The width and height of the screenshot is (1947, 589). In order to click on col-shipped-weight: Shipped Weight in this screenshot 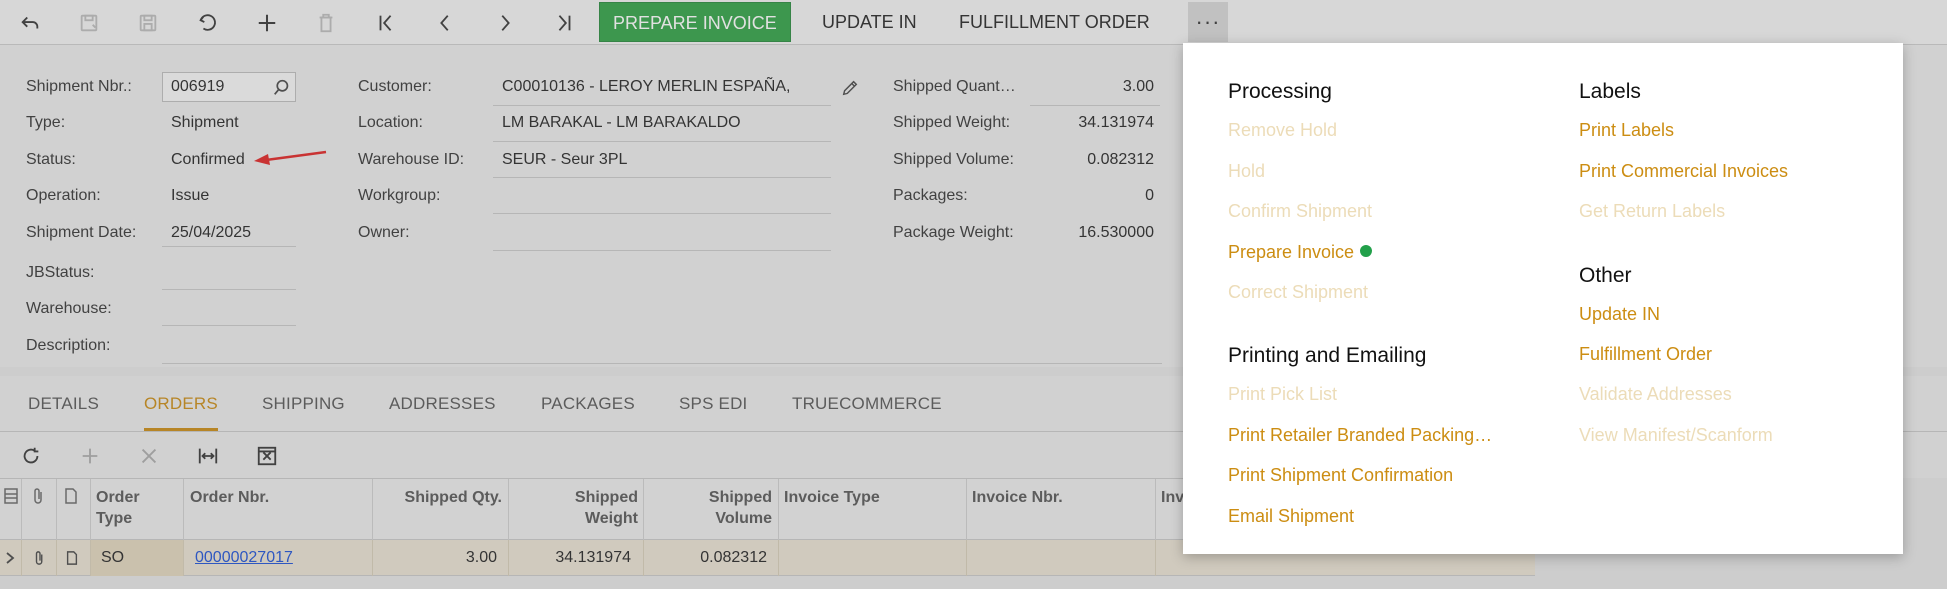, I will do `click(599, 508)`.